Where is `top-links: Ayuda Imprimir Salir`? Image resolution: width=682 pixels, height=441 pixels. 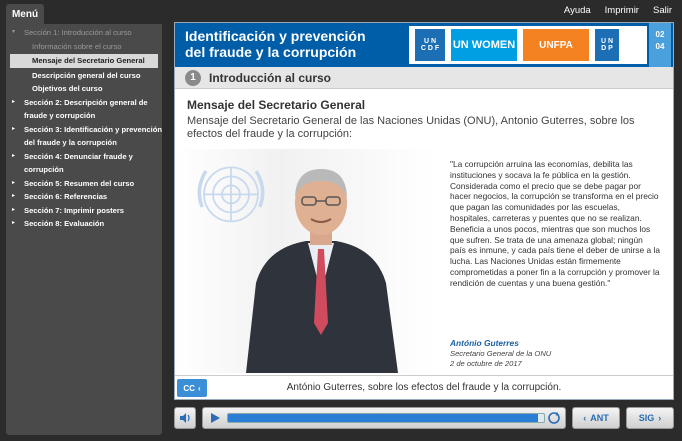 top-links: Ayuda Imprimir Salir is located at coordinates (618, 10).